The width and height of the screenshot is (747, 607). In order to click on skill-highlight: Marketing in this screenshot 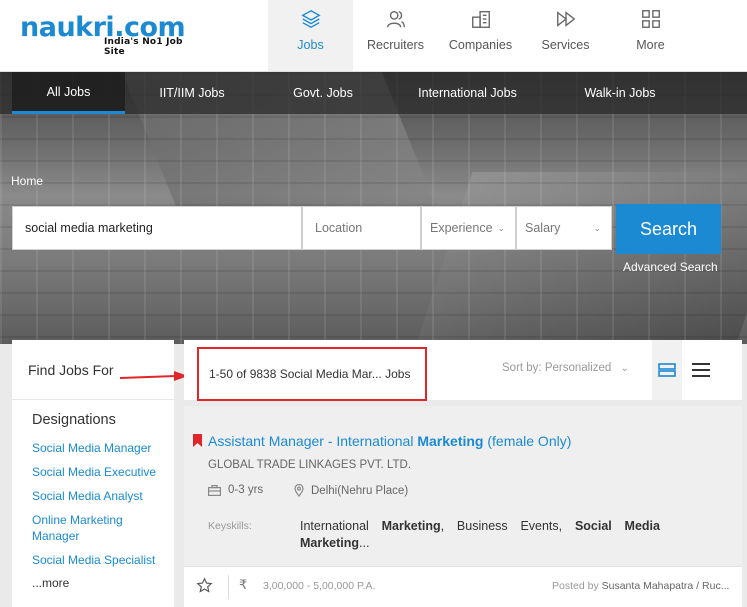, I will do `click(411, 526)`.